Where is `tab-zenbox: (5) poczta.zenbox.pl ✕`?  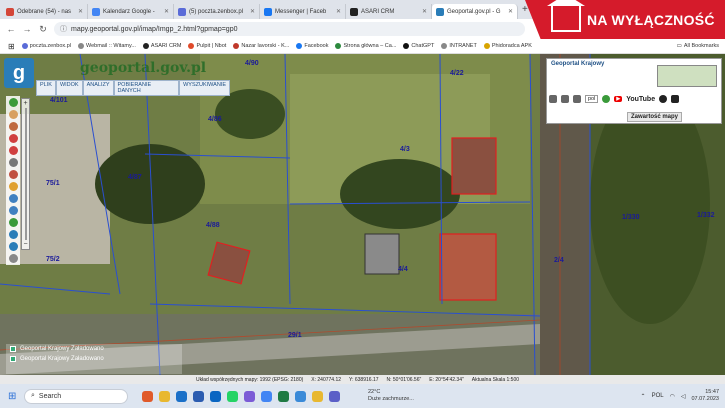 tab-zenbox: (5) poczta.zenbox.pl ✕ is located at coordinates (217, 11).